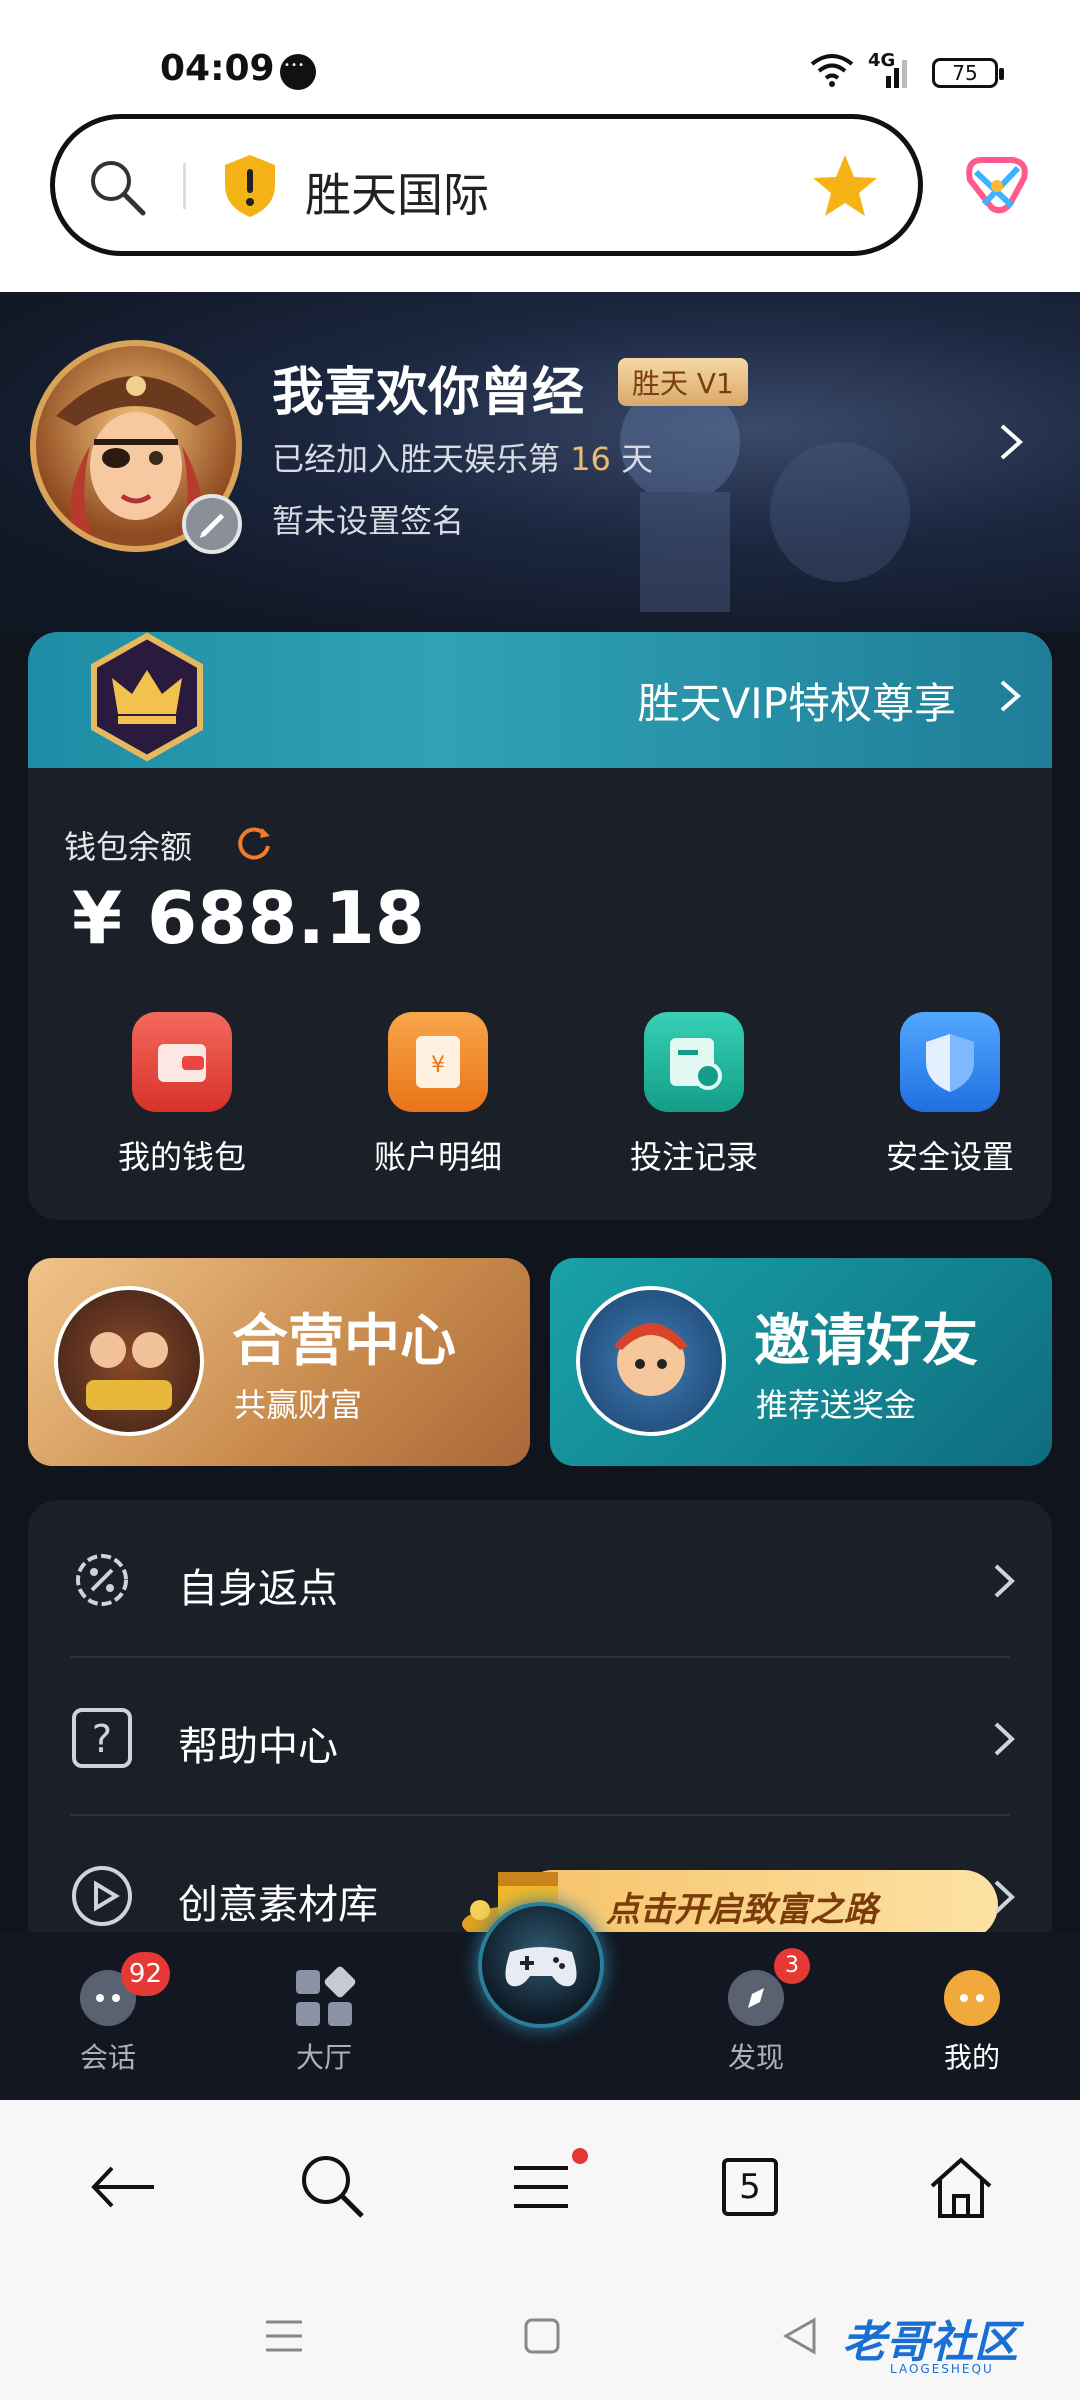 This screenshot has height=2400, width=1080. I want to click on quick-action-label: 投注记录, so click(693, 1157).